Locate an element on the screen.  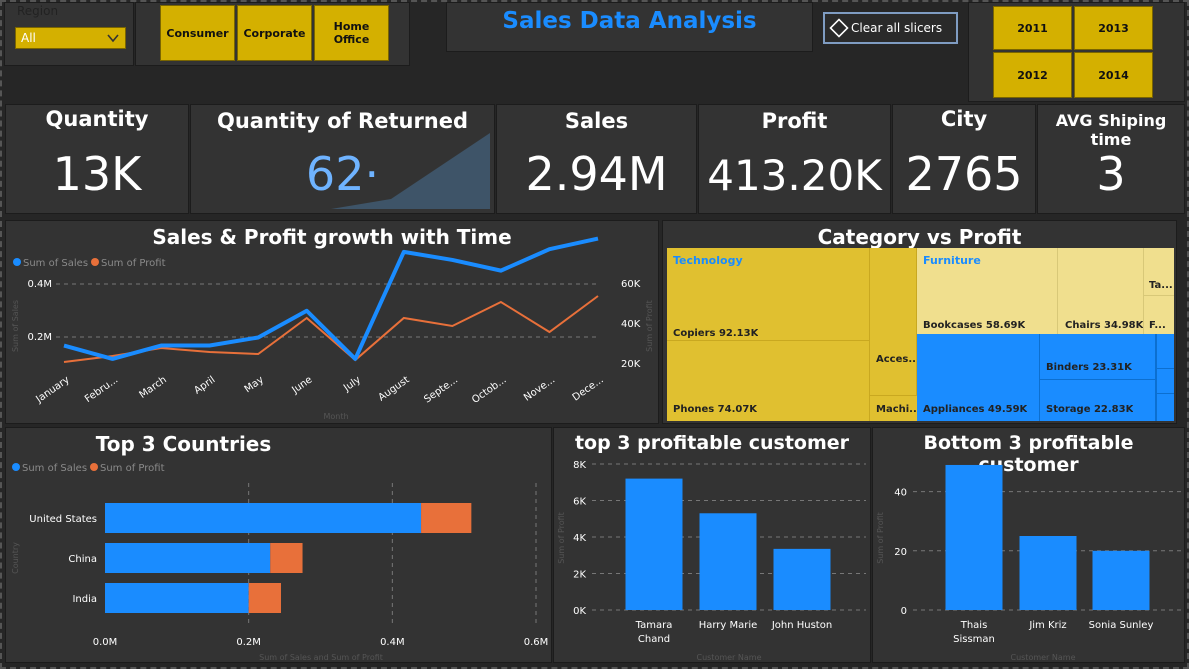
x-axis-label: Customer Name is located at coordinates (1042, 657).